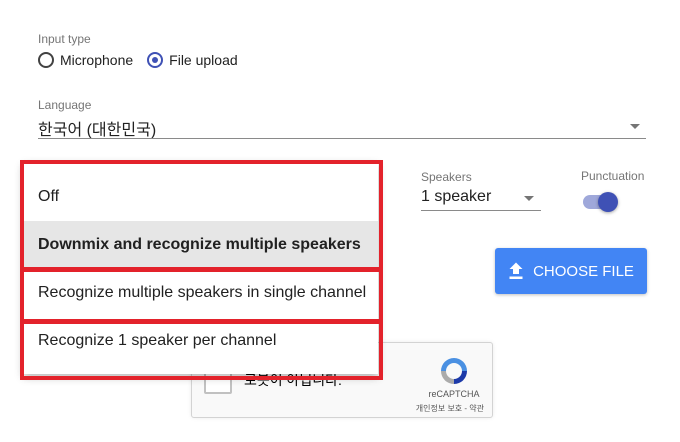 The width and height of the screenshot is (680, 442). I want to click on input-type-label: Input type, so click(64, 39).